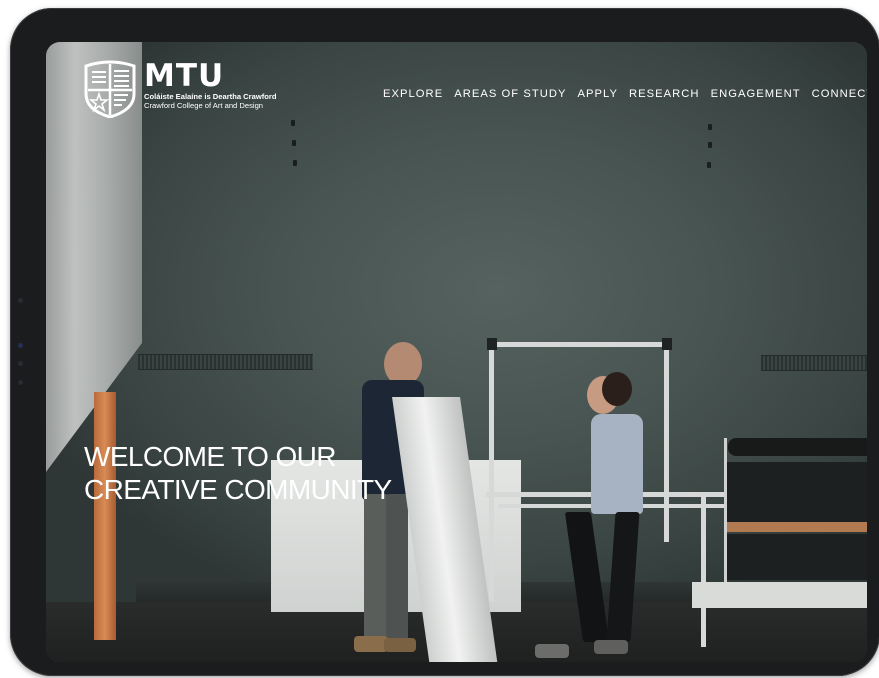 The width and height of the screenshot is (879, 678). What do you see at coordinates (210, 96) in the screenshot?
I see `brand-subtitle-irish: Coláiste Ealaíne is Deartha Crawford` at bounding box center [210, 96].